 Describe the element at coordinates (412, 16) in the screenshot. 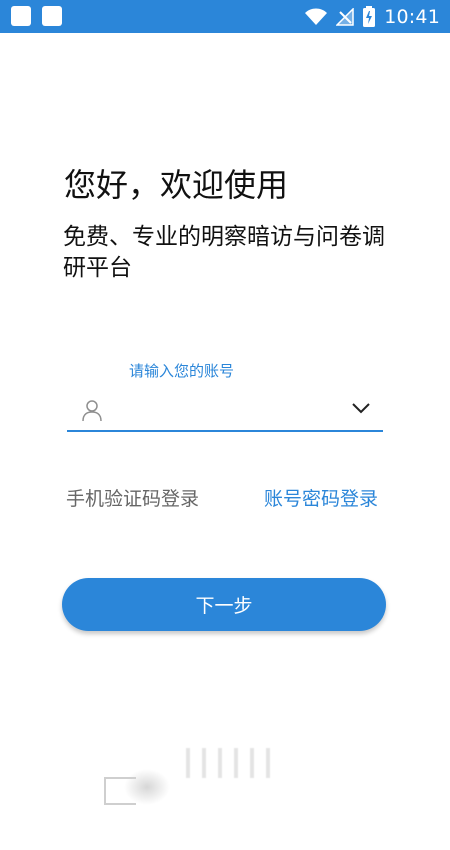

I see `status-time: 10:41` at that location.